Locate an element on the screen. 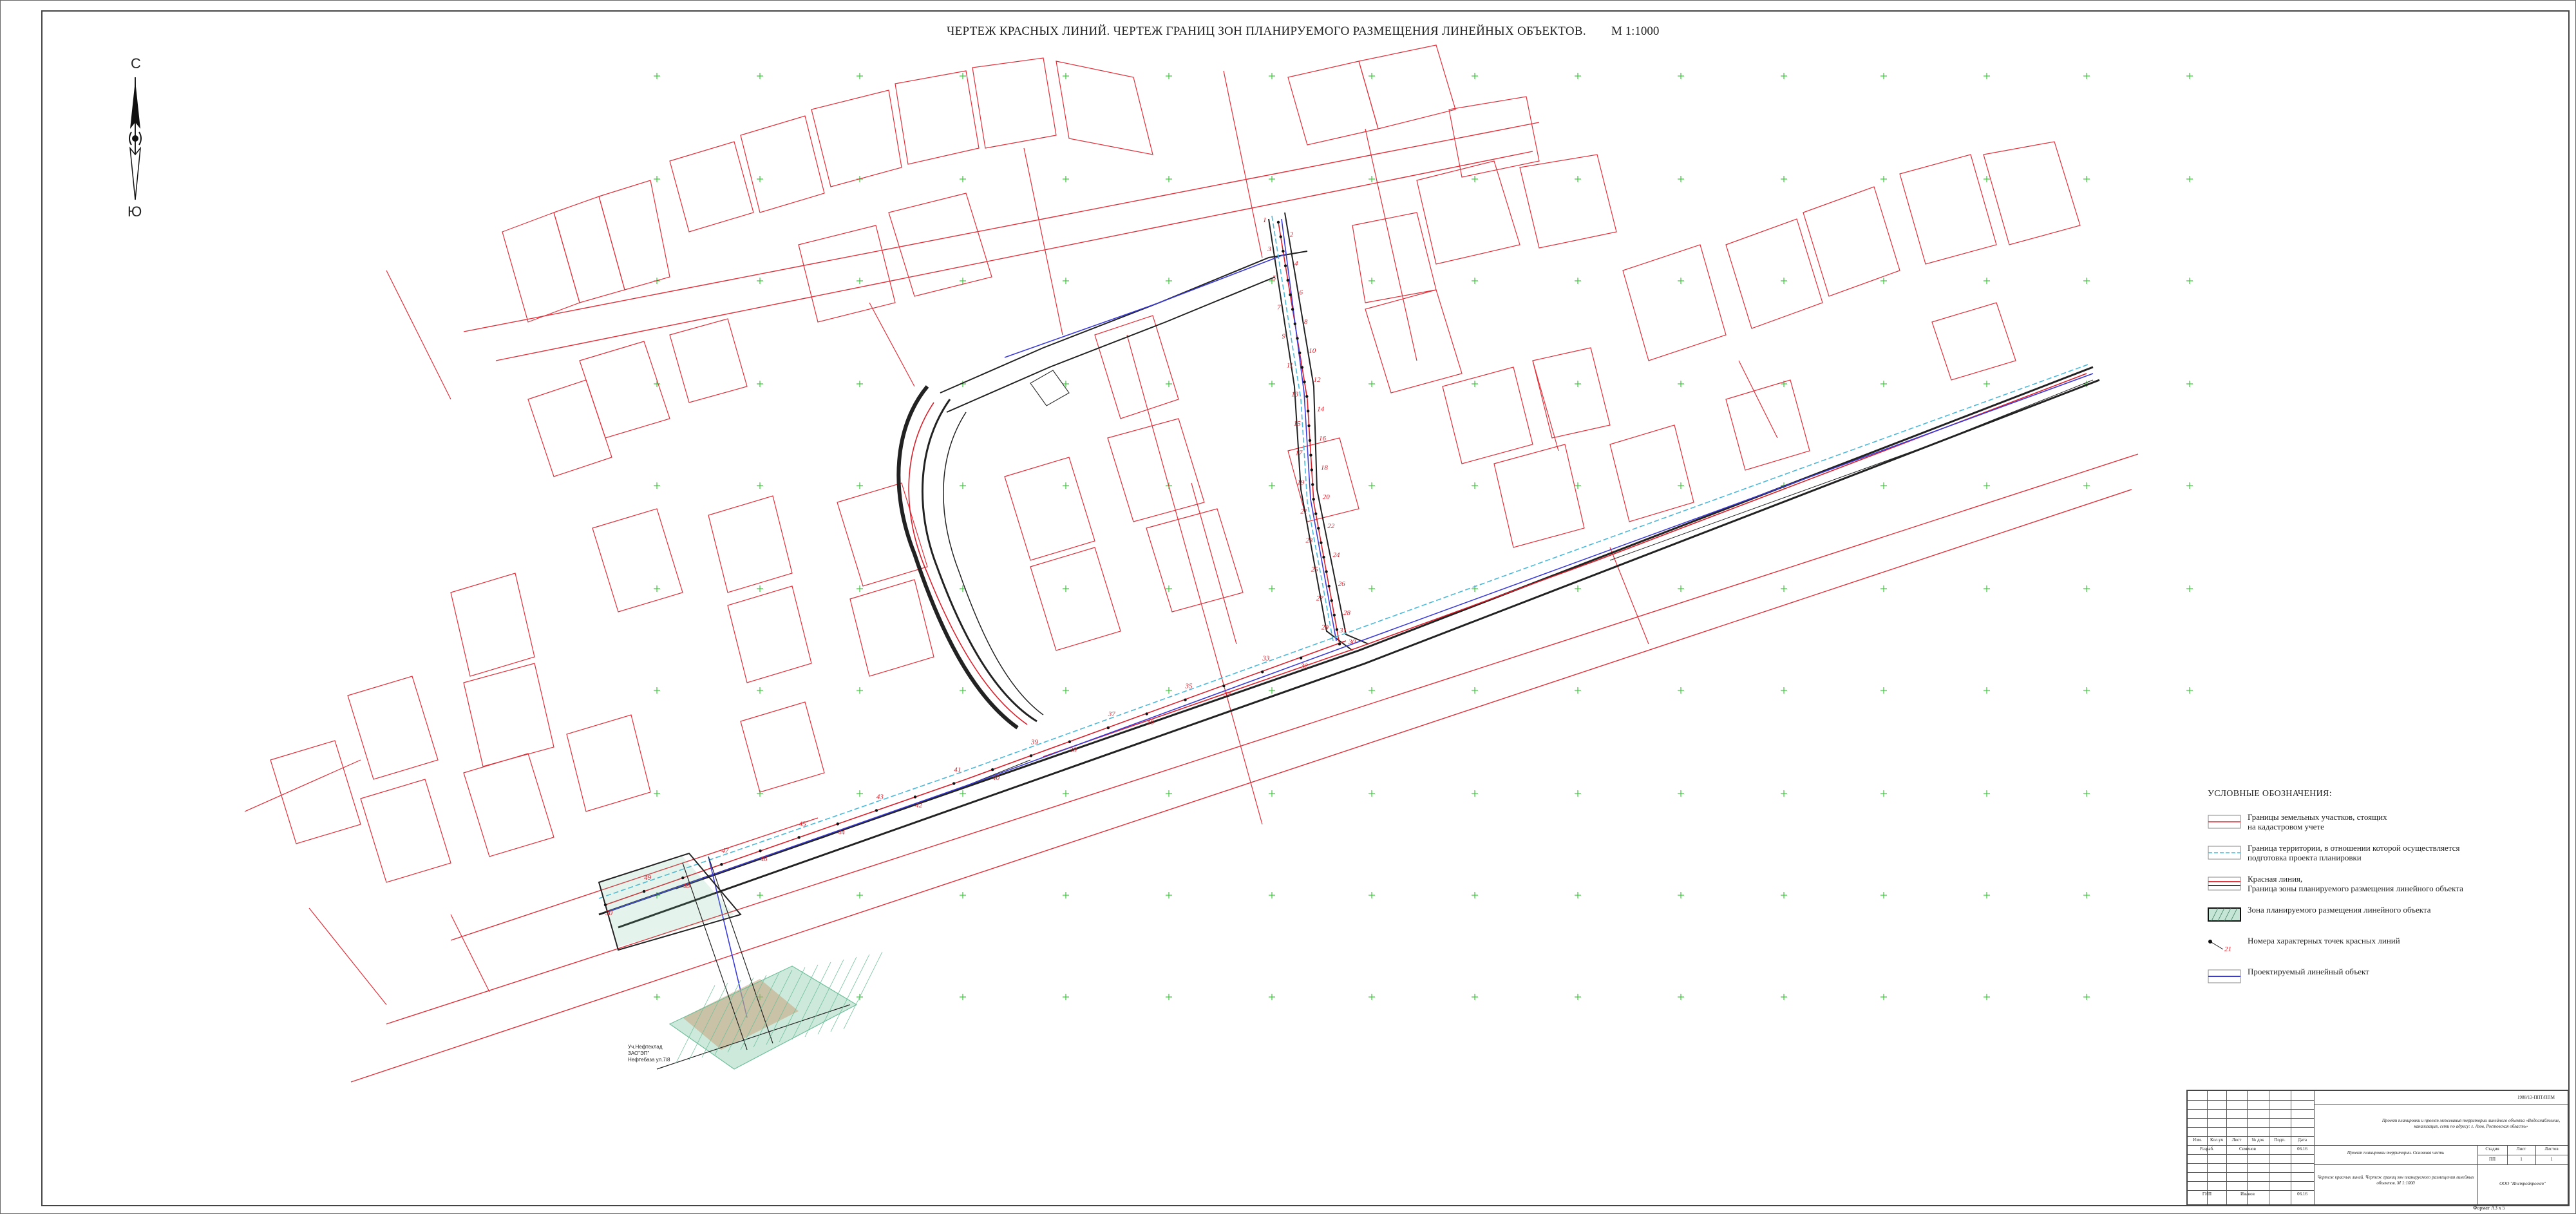 This screenshot has width=2576, height=1214. point-number-label: 21 is located at coordinates (1303, 512).